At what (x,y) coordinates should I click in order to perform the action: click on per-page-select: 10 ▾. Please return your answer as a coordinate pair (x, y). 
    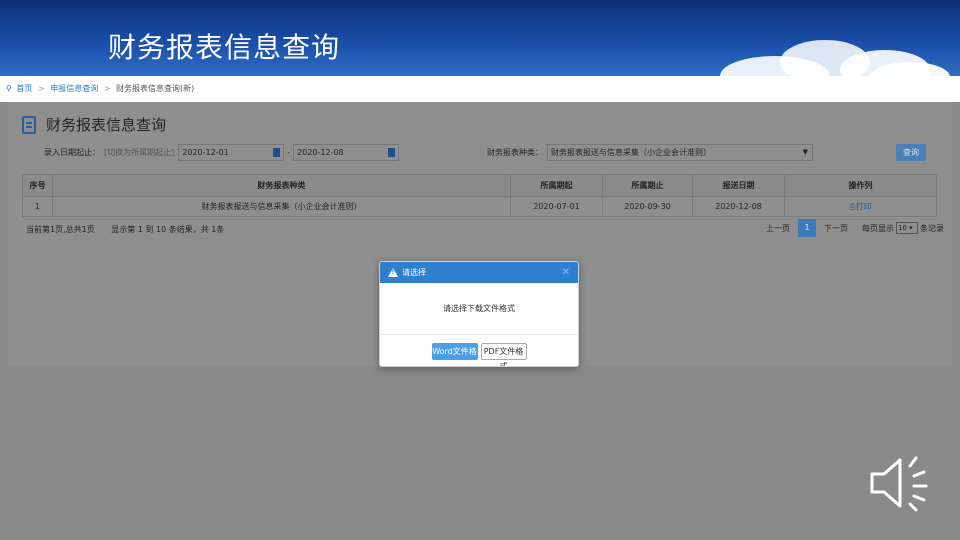
    Looking at the image, I should click on (907, 228).